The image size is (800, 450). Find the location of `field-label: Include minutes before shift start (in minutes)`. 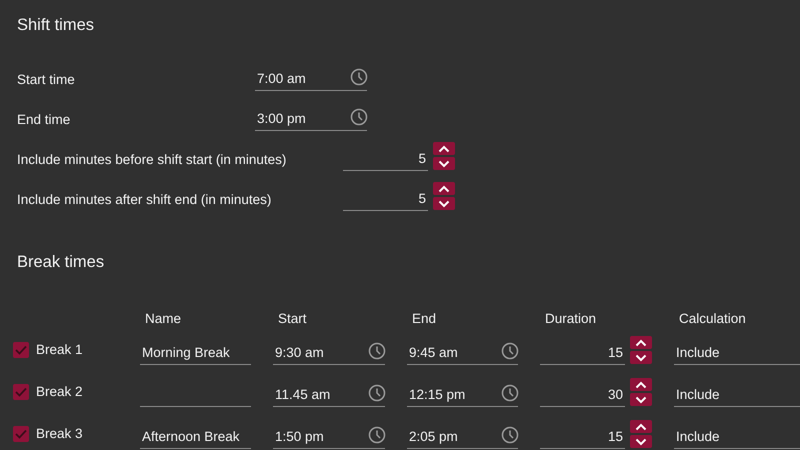

field-label: Include minutes before shift start (in minutes) is located at coordinates (152, 160).